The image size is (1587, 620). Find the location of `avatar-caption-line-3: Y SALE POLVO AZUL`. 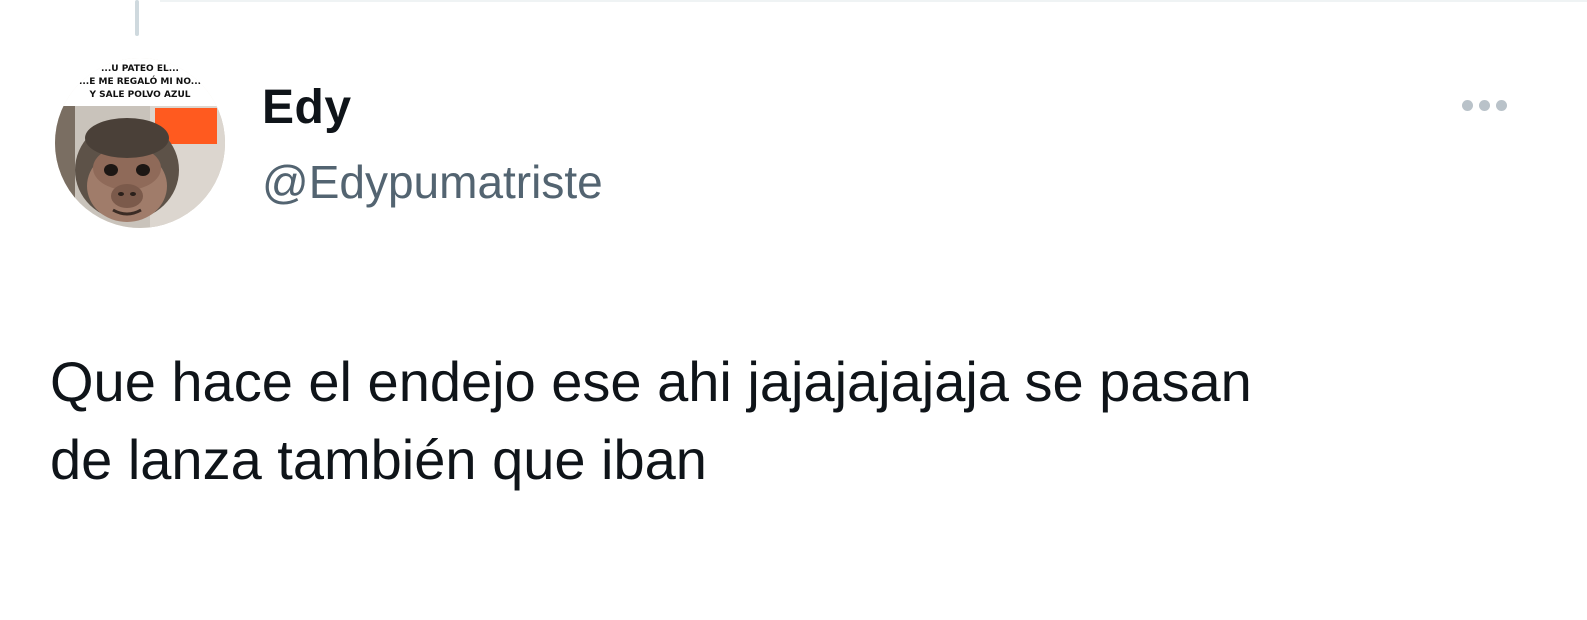

avatar-caption-line-3: Y SALE POLVO AZUL is located at coordinates (140, 95).